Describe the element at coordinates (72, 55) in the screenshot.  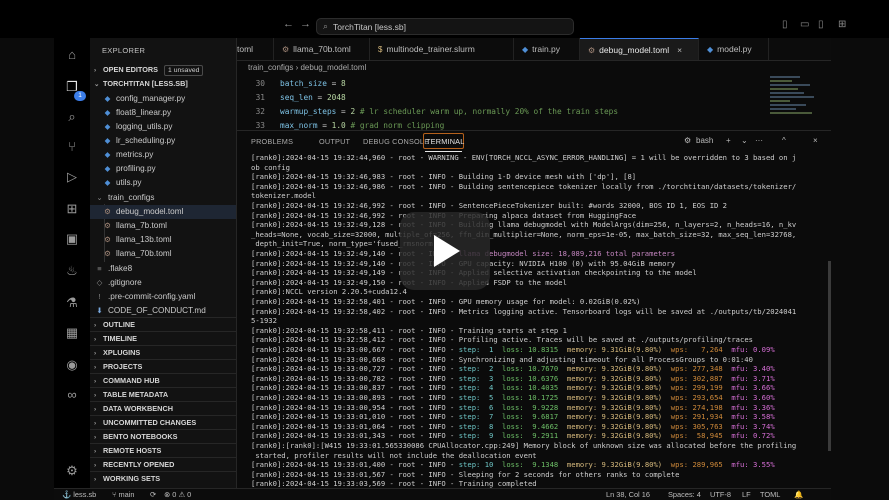
I see `home-icon: ⌂` at that location.